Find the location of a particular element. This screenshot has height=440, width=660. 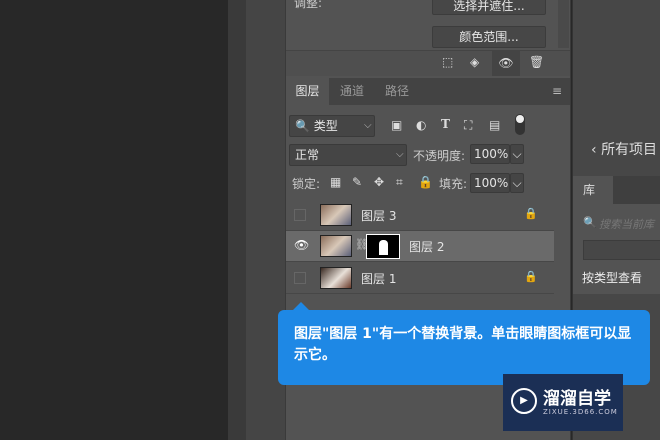

tab-channels: 通道 is located at coordinates (352, 91).